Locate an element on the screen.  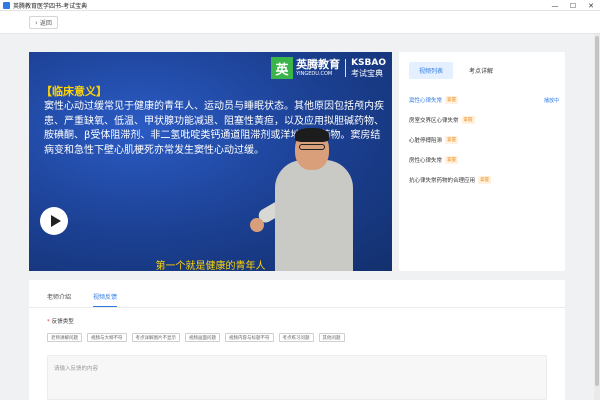
top-bar: ‹ 返回 is located at coordinates (300, 22).